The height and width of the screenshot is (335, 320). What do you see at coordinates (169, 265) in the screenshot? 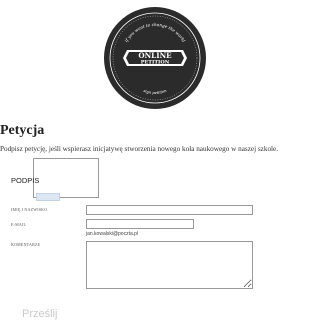
I see `comment-textarea` at bounding box center [169, 265].